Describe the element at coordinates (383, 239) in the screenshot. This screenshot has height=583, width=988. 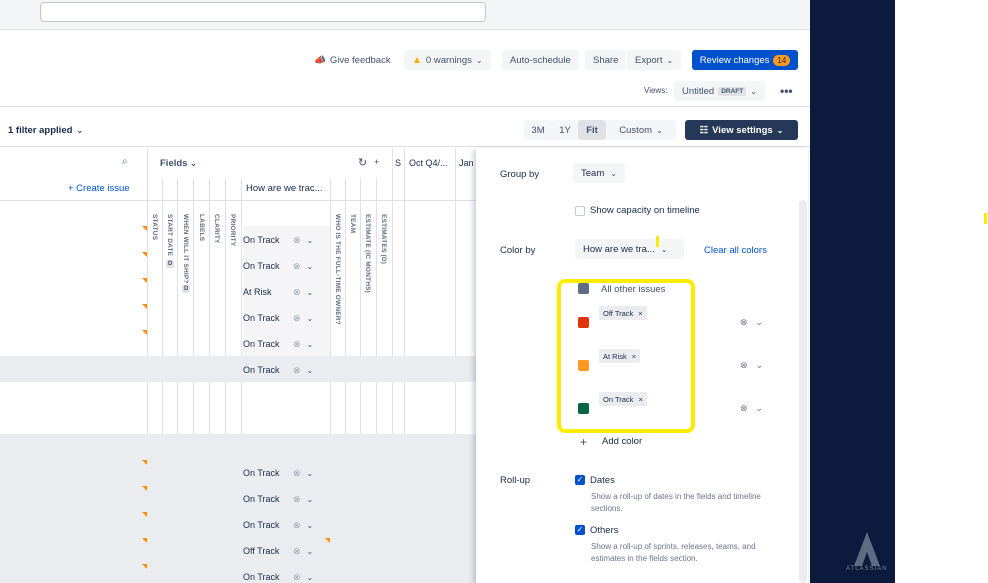
I see `column-header-estimates-d: ESTIMATES (D)` at that location.